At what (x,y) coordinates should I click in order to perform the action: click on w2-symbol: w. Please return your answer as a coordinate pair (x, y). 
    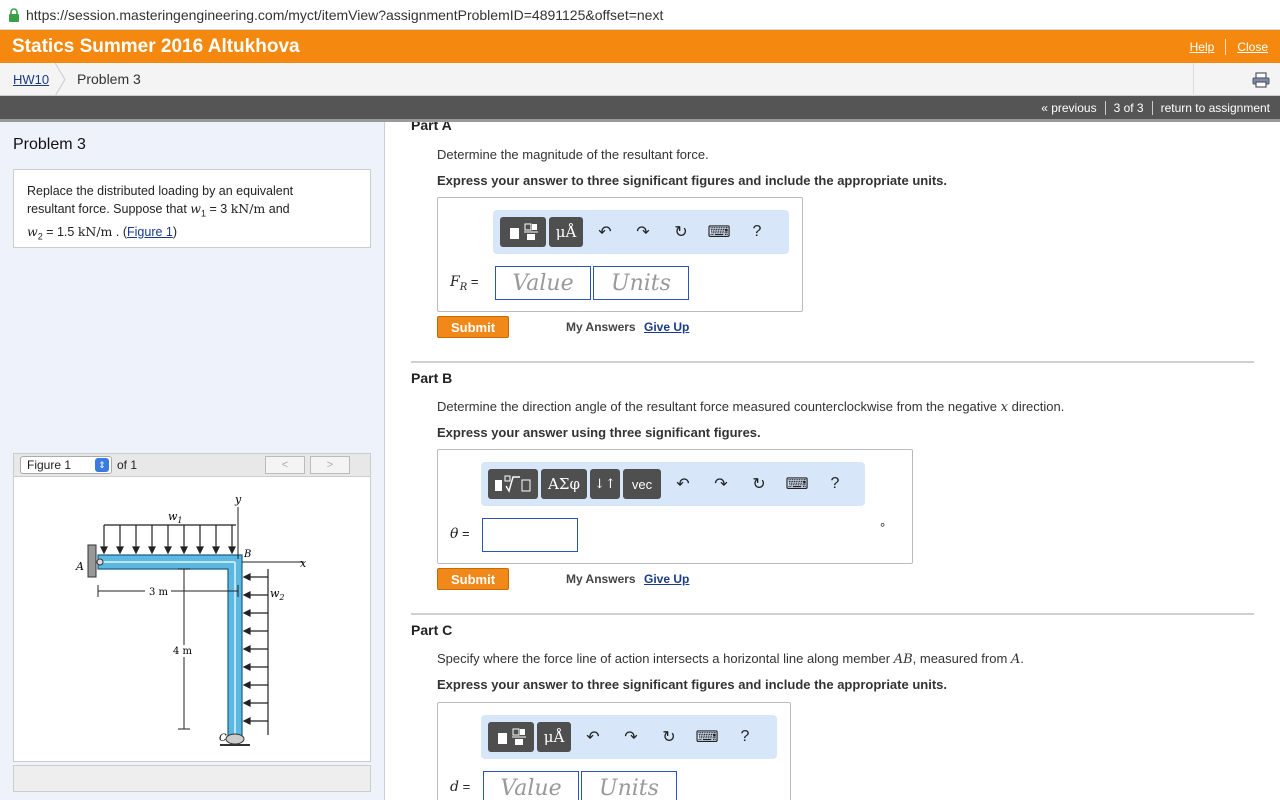
    Looking at the image, I should click on (32, 231).